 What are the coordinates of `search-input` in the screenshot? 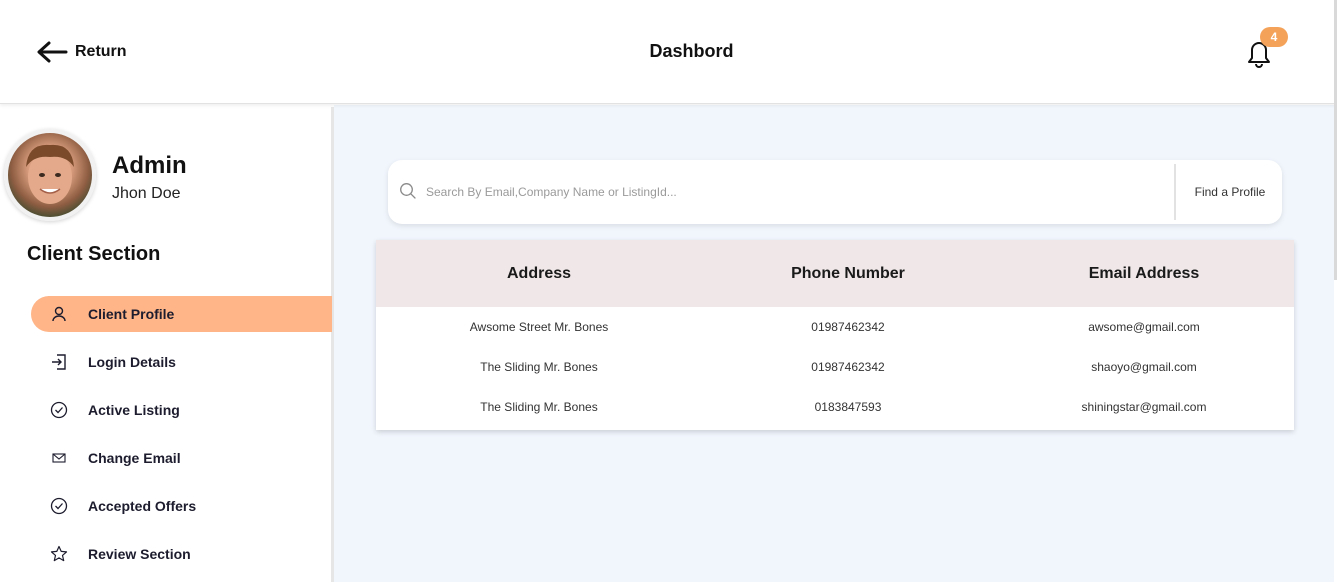 It's located at (791, 192).